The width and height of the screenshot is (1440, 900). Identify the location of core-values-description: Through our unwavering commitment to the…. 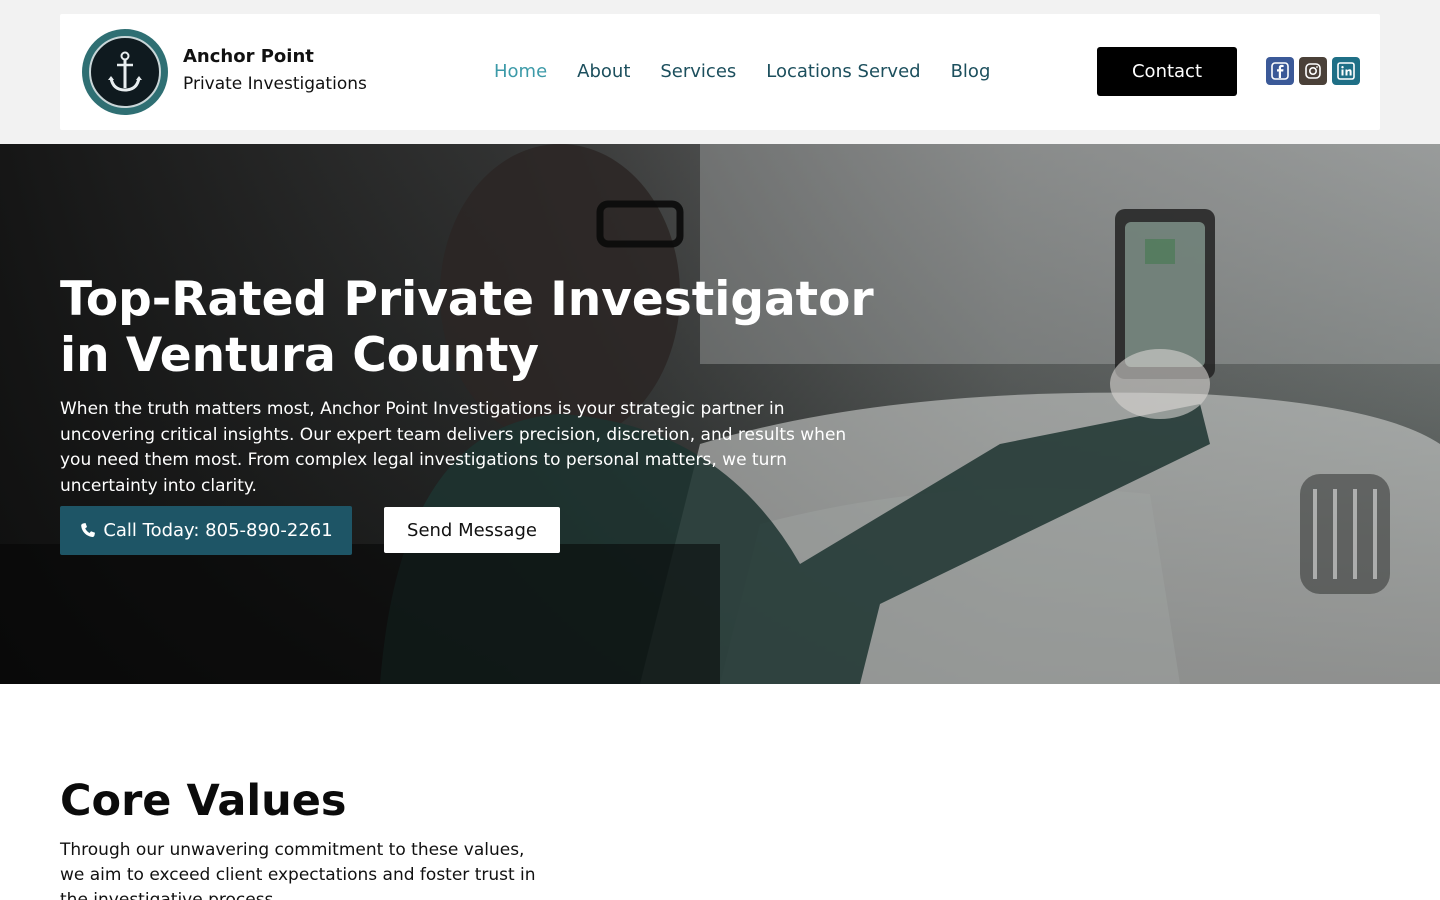
(298, 870).